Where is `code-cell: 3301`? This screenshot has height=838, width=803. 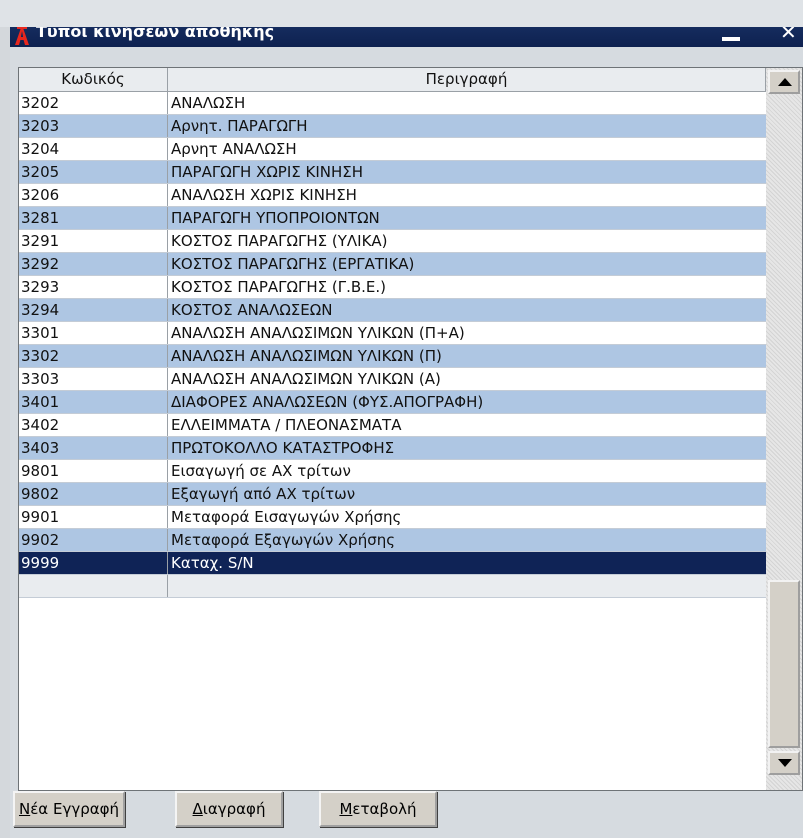 code-cell: 3301 is located at coordinates (93, 333).